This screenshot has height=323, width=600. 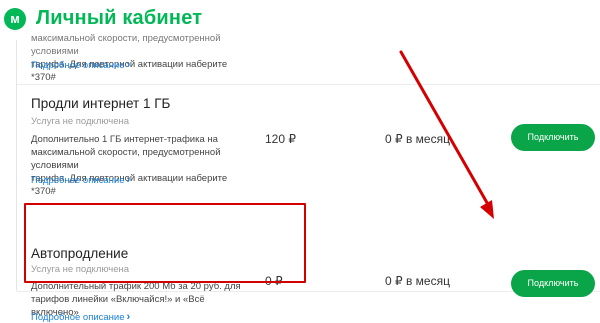 I want to click on logo-letter: м, so click(x=15, y=18).